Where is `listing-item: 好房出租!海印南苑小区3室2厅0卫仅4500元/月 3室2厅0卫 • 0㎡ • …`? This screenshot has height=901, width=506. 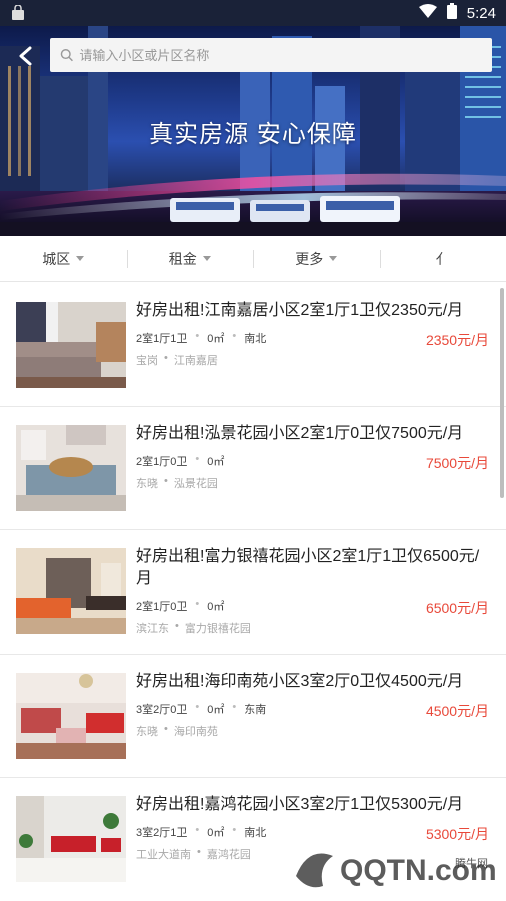 listing-item: 好房出租!海印南苑小区3室2厅0卫仅4500元/月 3室2厅0卫 • 0㎡ • … is located at coordinates (253, 716).